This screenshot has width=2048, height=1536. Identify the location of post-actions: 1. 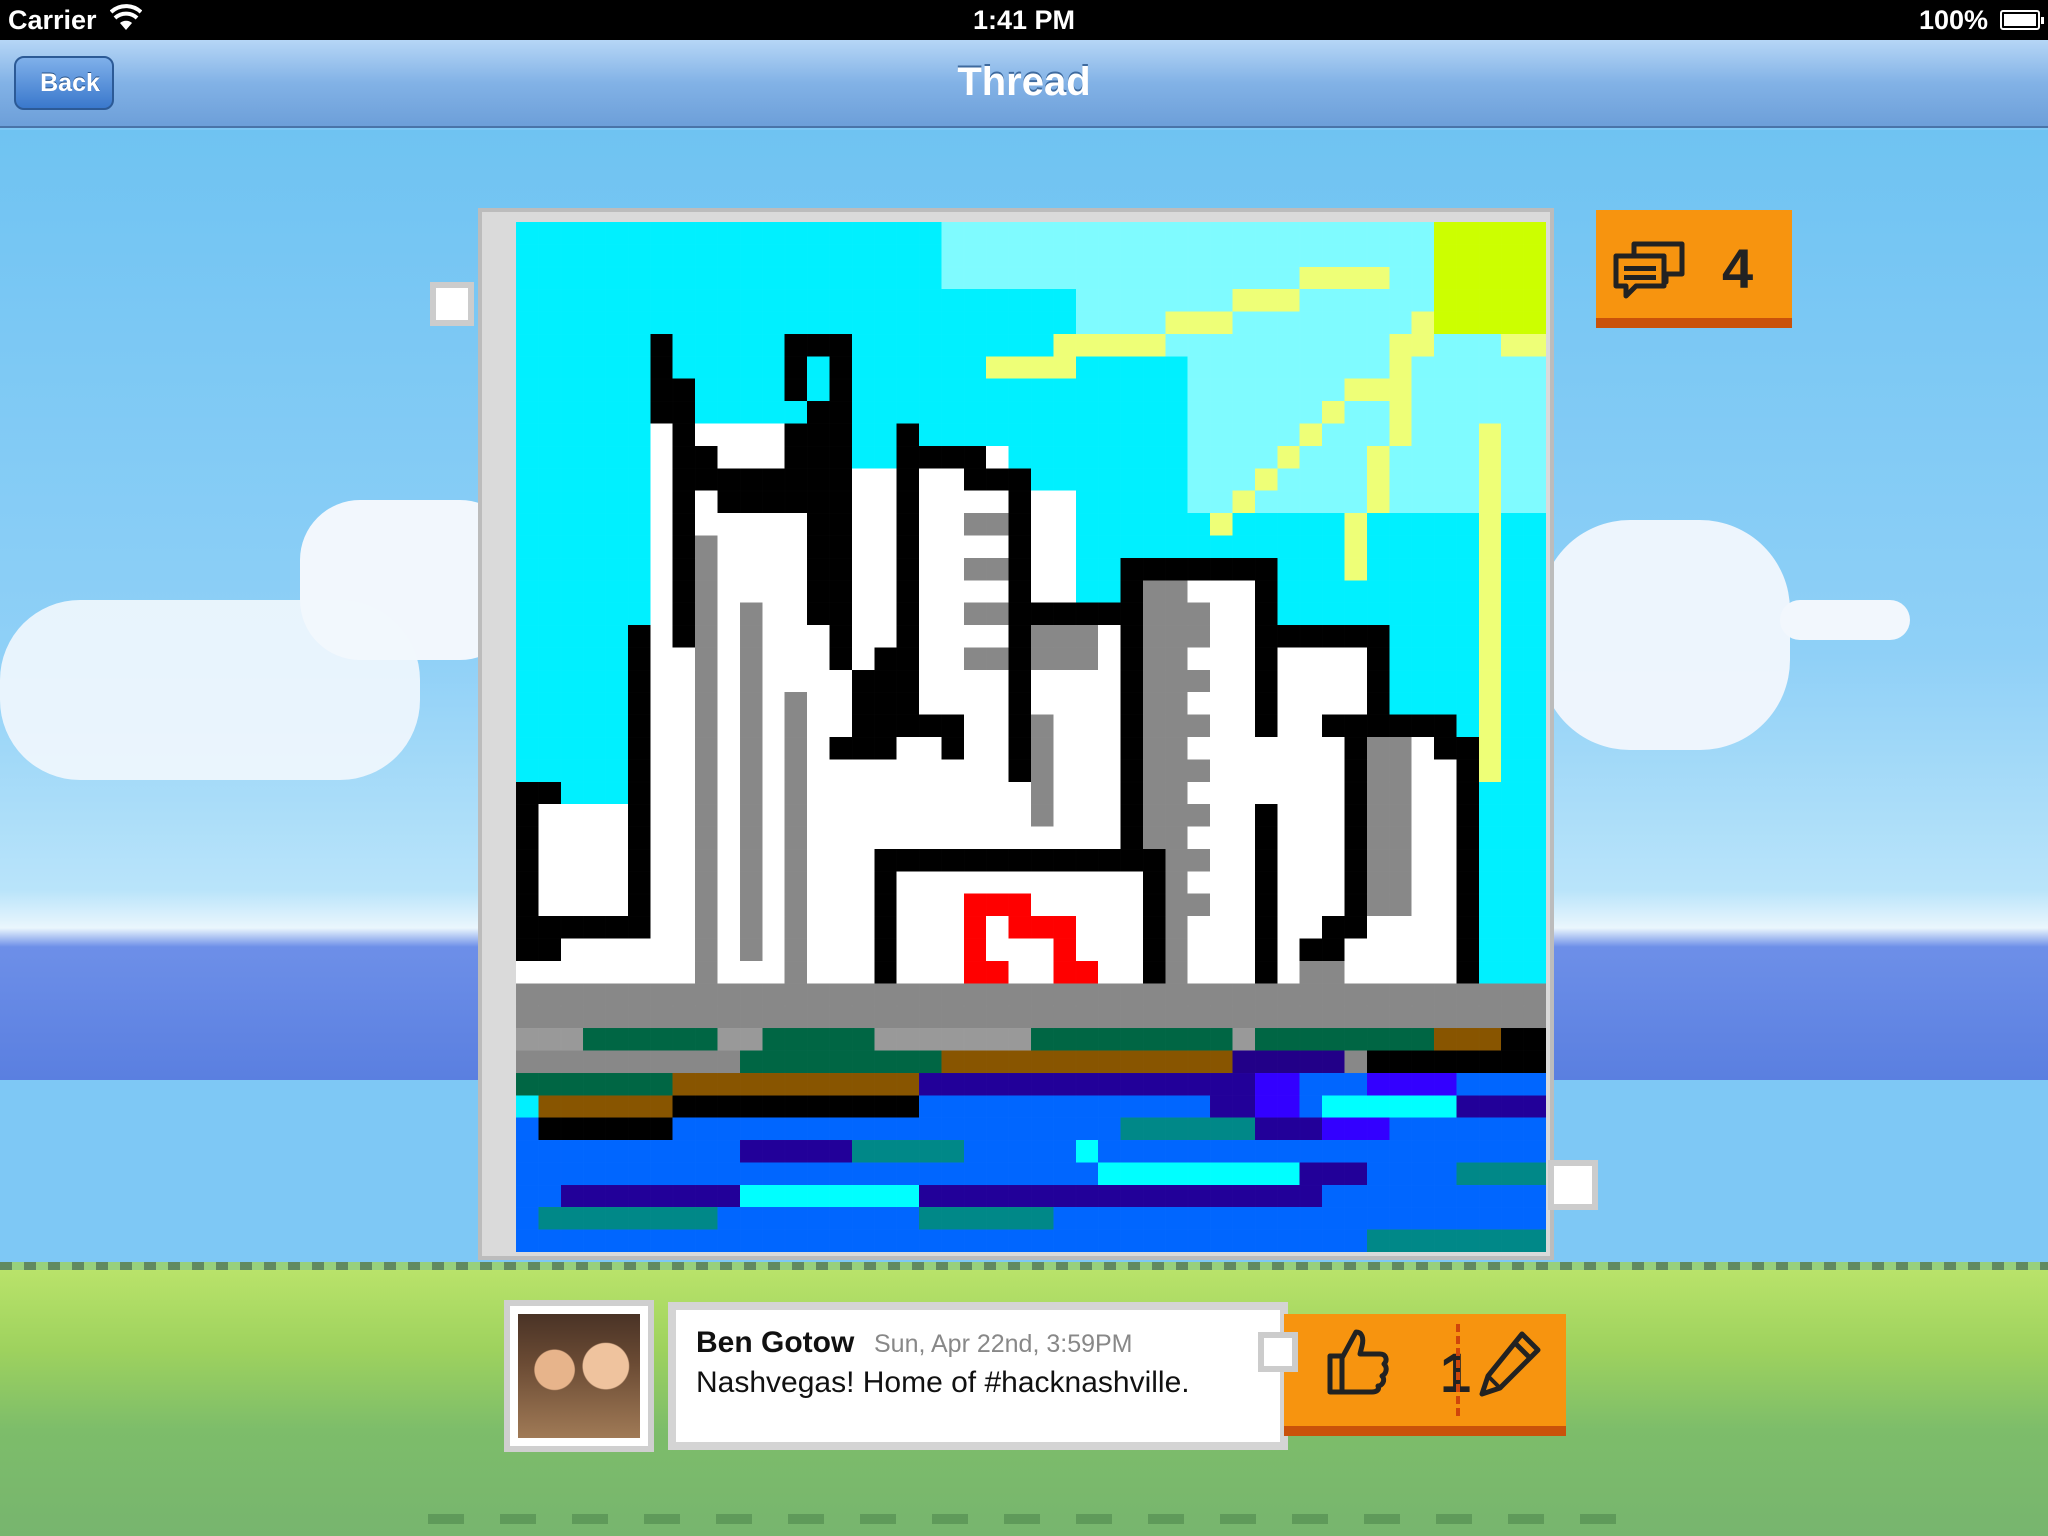
(1425, 1375).